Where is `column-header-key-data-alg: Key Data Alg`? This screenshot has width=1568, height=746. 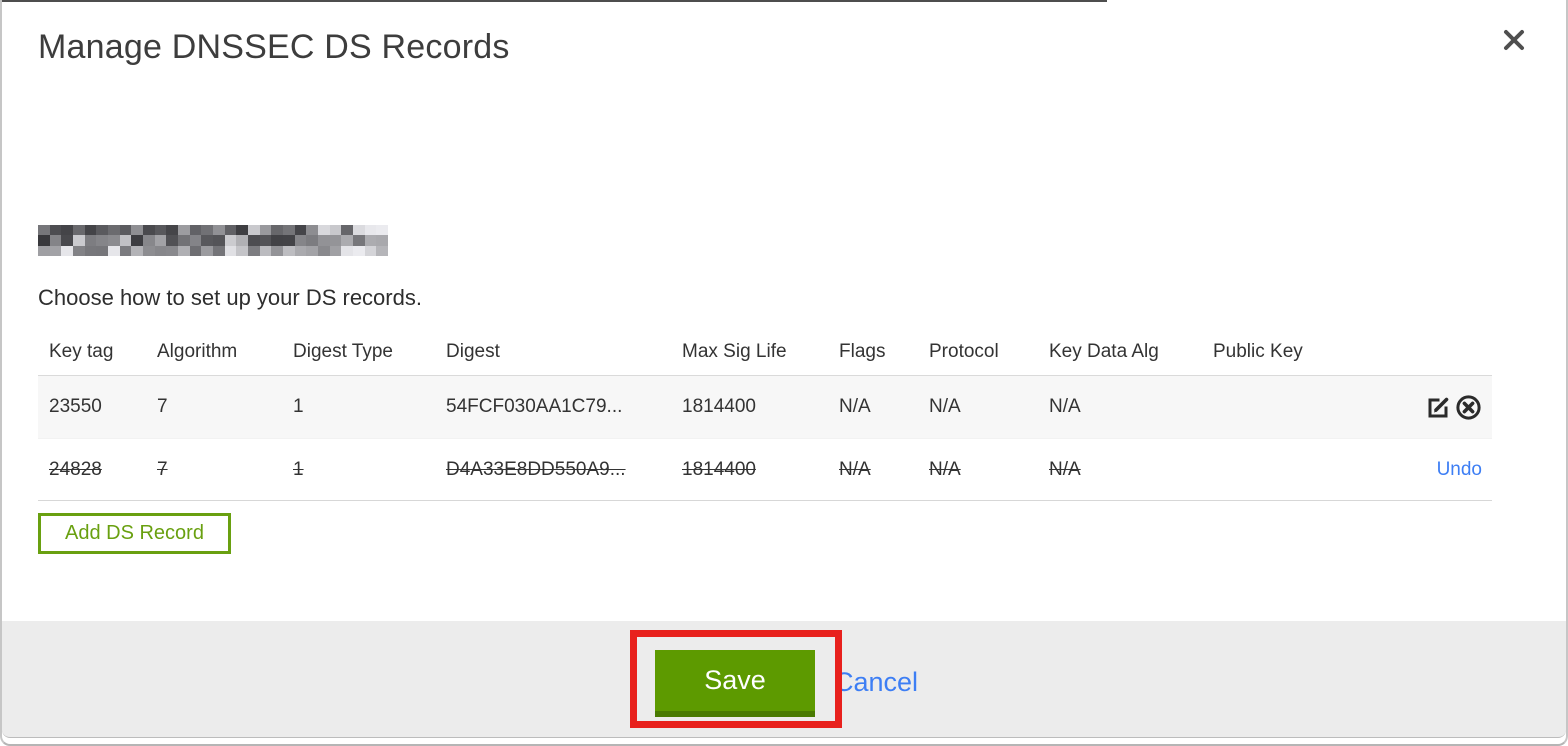
column-header-key-data-alg: Key Data Alg is located at coordinates (1104, 351).